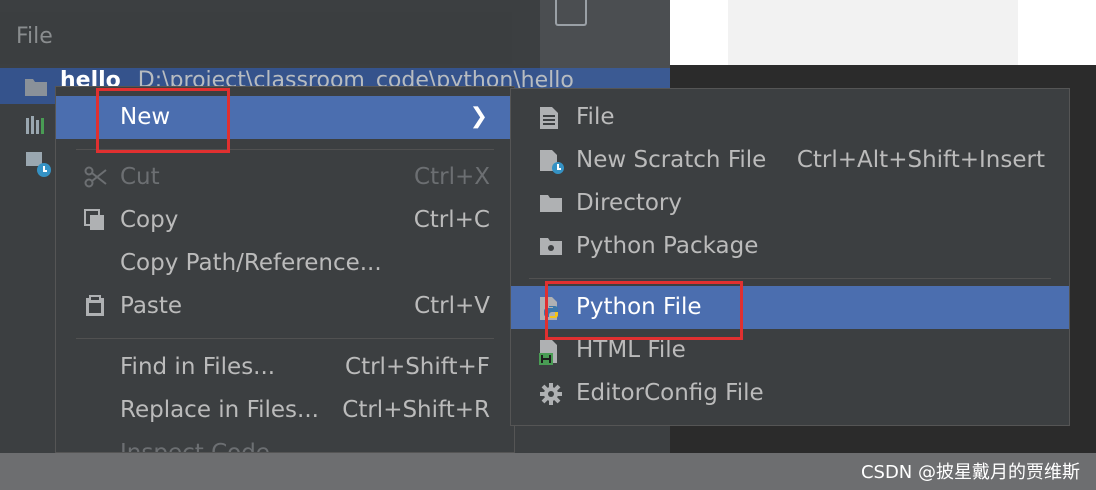 Image resolution: width=1096 pixels, height=490 pixels. I want to click on gear-icon, so click(550, 393).